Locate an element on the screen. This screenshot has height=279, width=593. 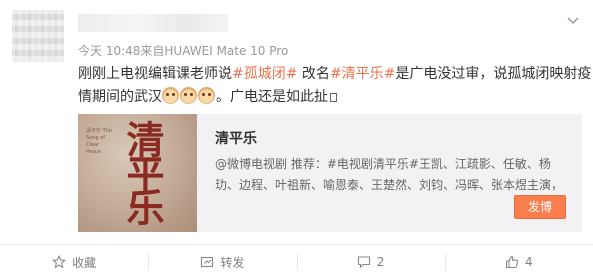
text-segment: 。广电还是如此扯 is located at coordinates (272, 97).